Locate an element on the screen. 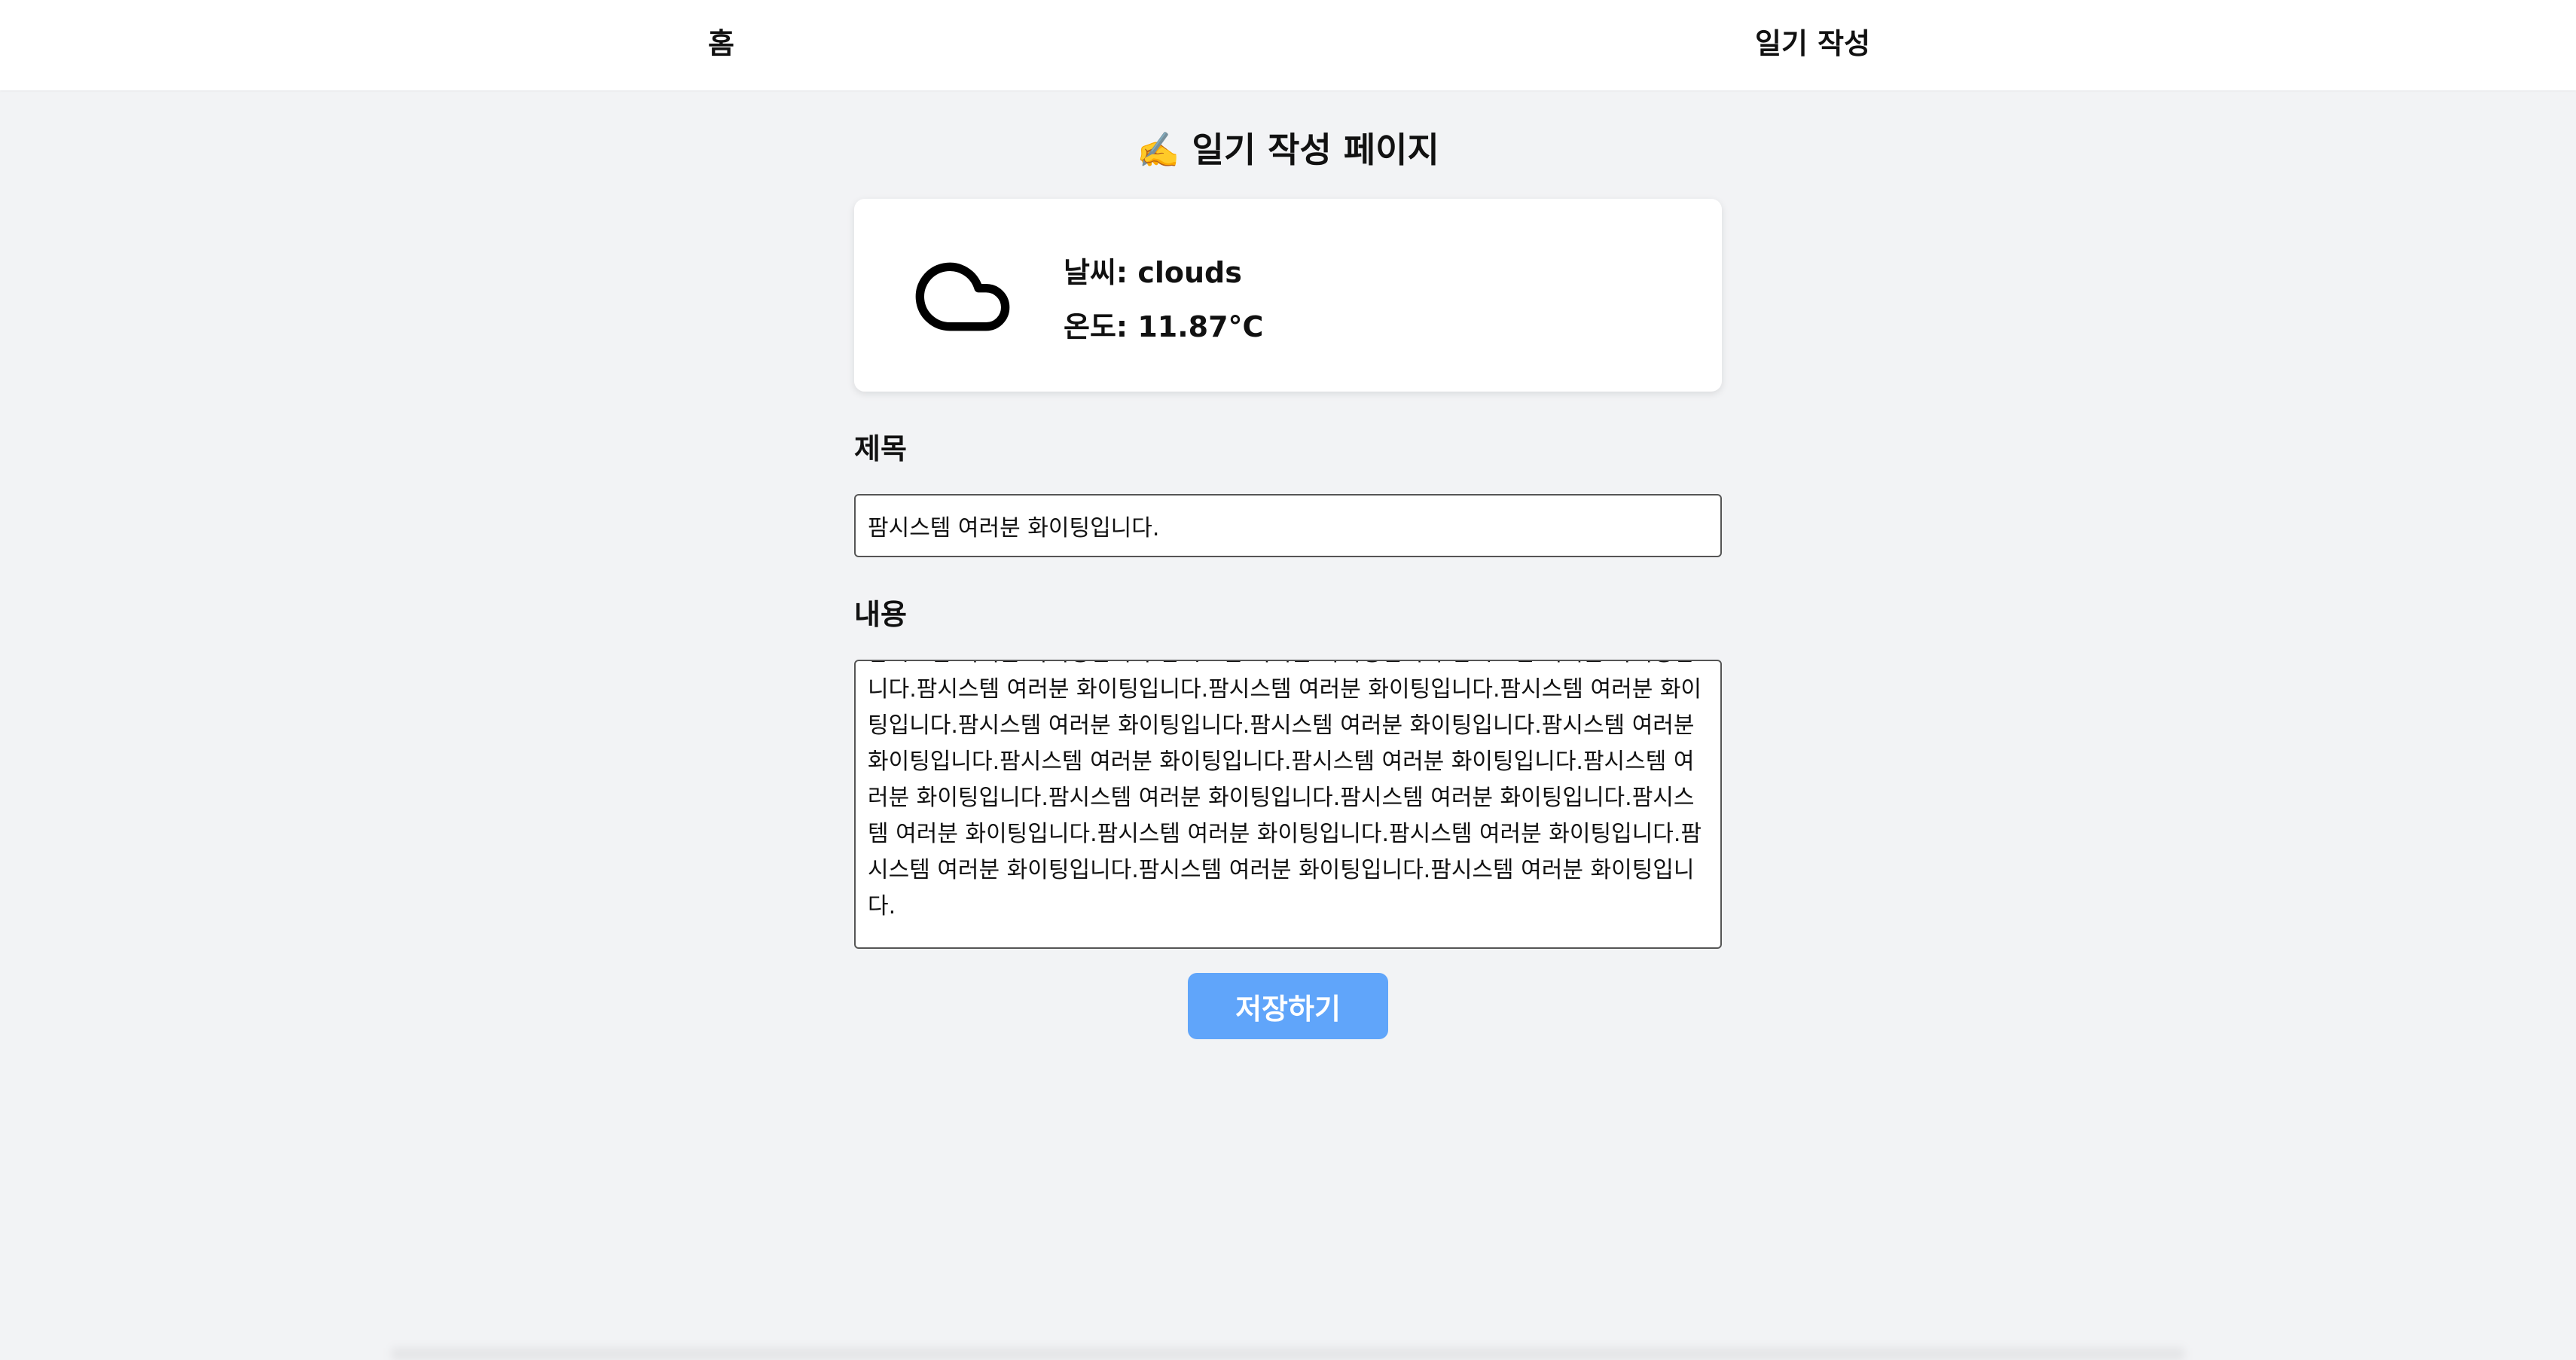 This screenshot has width=2576, height=1360. cloud-icon is located at coordinates (963, 296).